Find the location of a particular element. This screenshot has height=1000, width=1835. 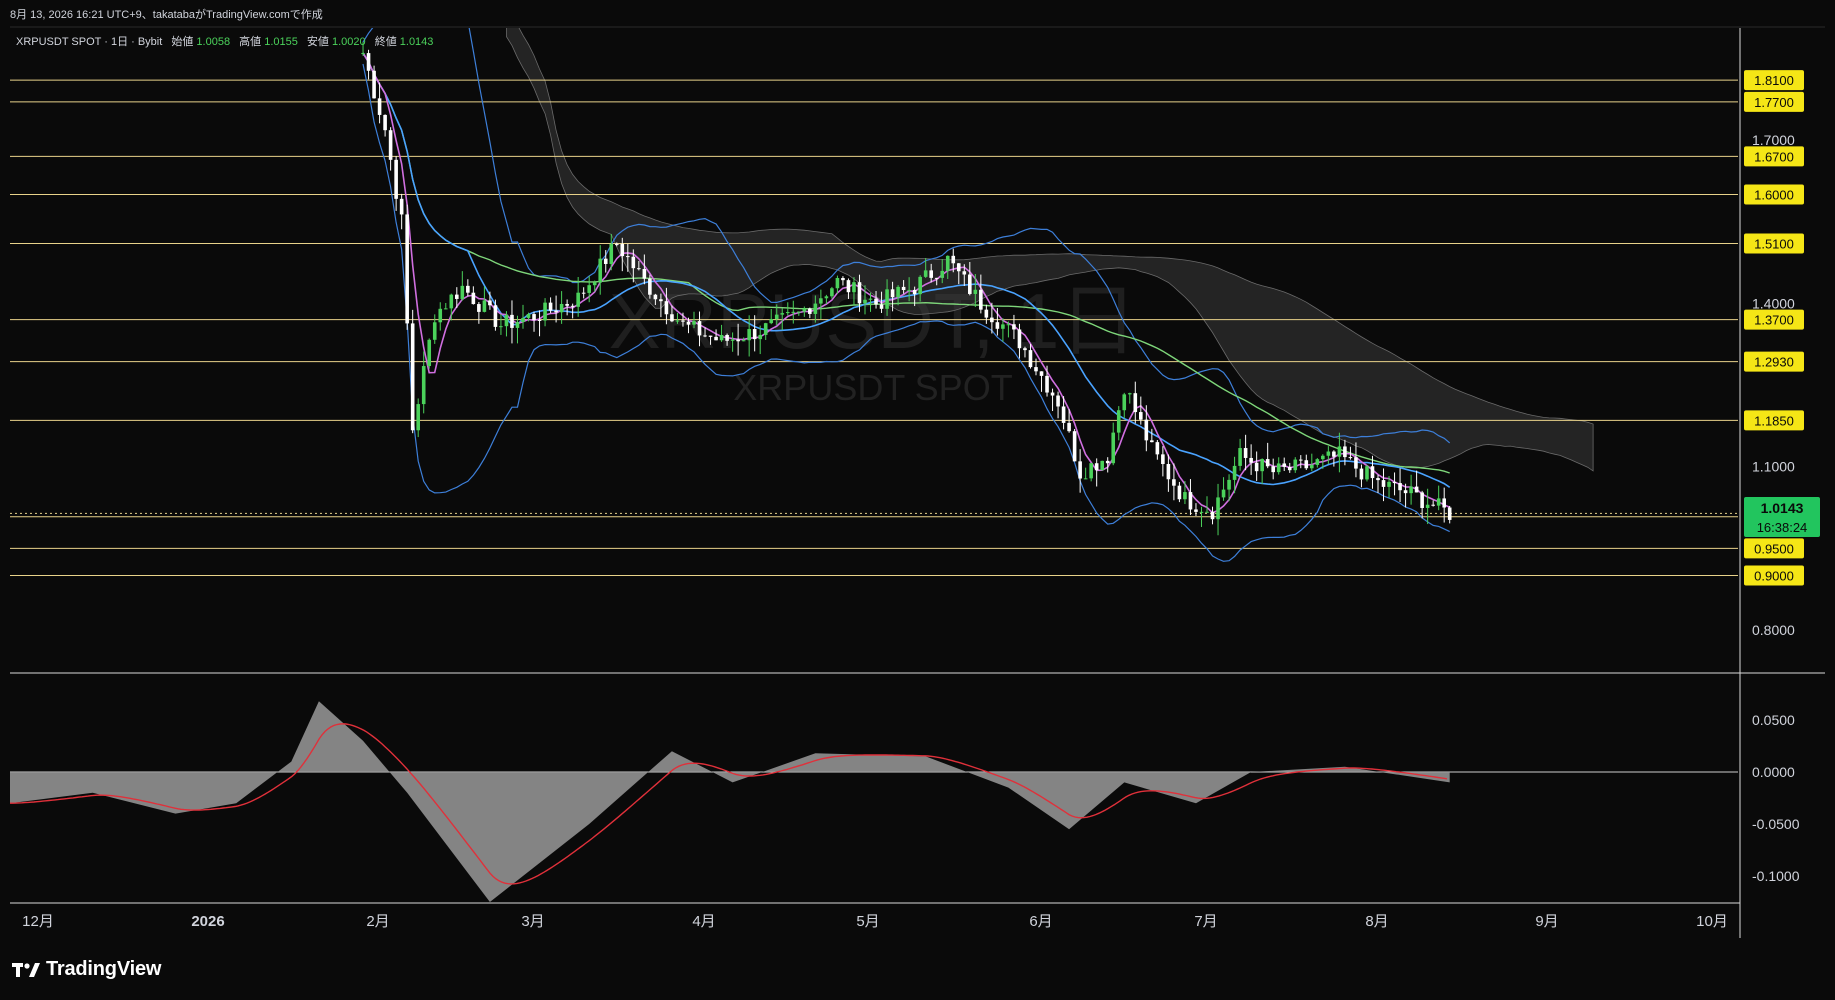

tradingview-logo-icon is located at coordinates (26, 969).